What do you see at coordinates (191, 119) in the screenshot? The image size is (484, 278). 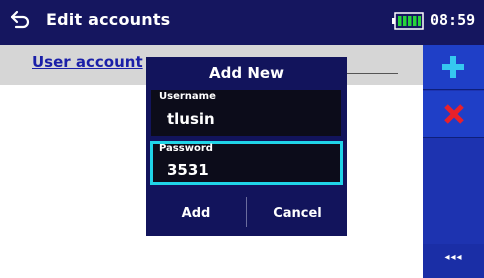 I see `username-value: tlusin` at bounding box center [191, 119].